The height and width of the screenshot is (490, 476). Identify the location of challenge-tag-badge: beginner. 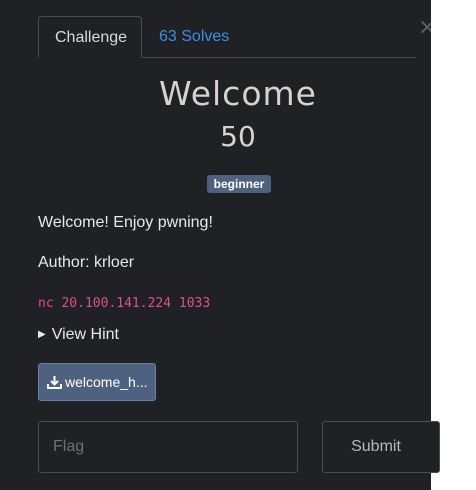
(239, 184).